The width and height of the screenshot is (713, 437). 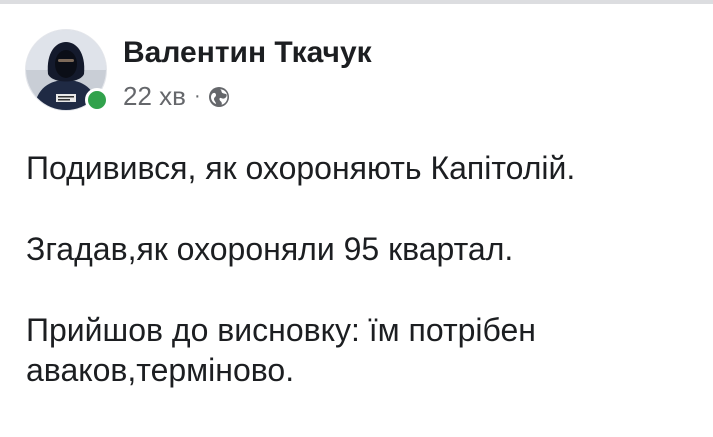 What do you see at coordinates (270, 249) in the screenshot?
I see `post-paragraph: Згадав,як охороняли 95 квартал.` at bounding box center [270, 249].